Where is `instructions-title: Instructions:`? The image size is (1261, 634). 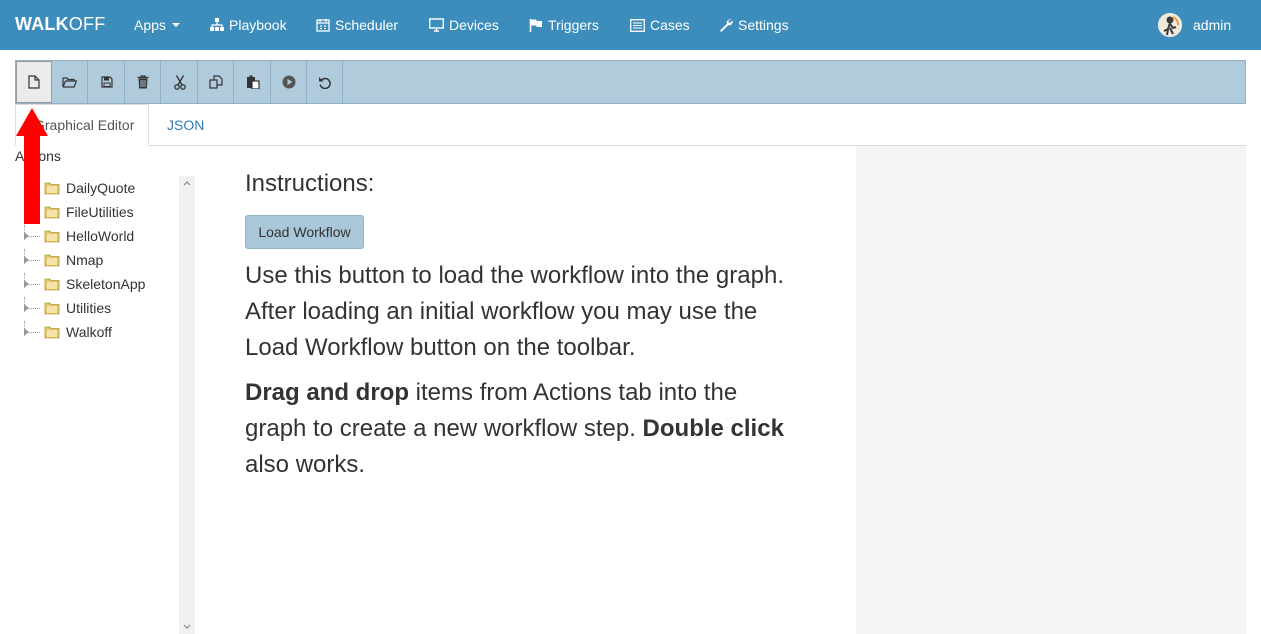 instructions-title: Instructions: is located at coordinates (310, 183).